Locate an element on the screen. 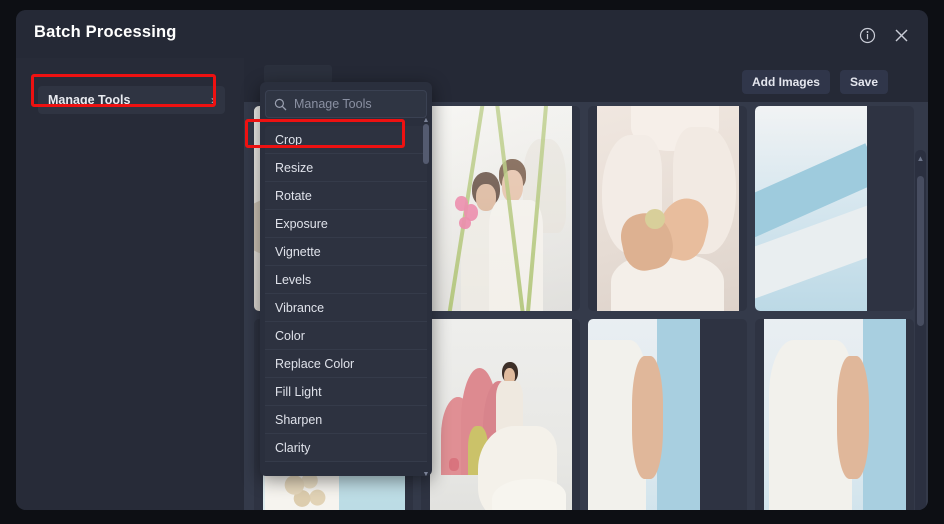 The width and height of the screenshot is (944, 524). manage-tools-button: Manage Tools › is located at coordinates (131, 100).